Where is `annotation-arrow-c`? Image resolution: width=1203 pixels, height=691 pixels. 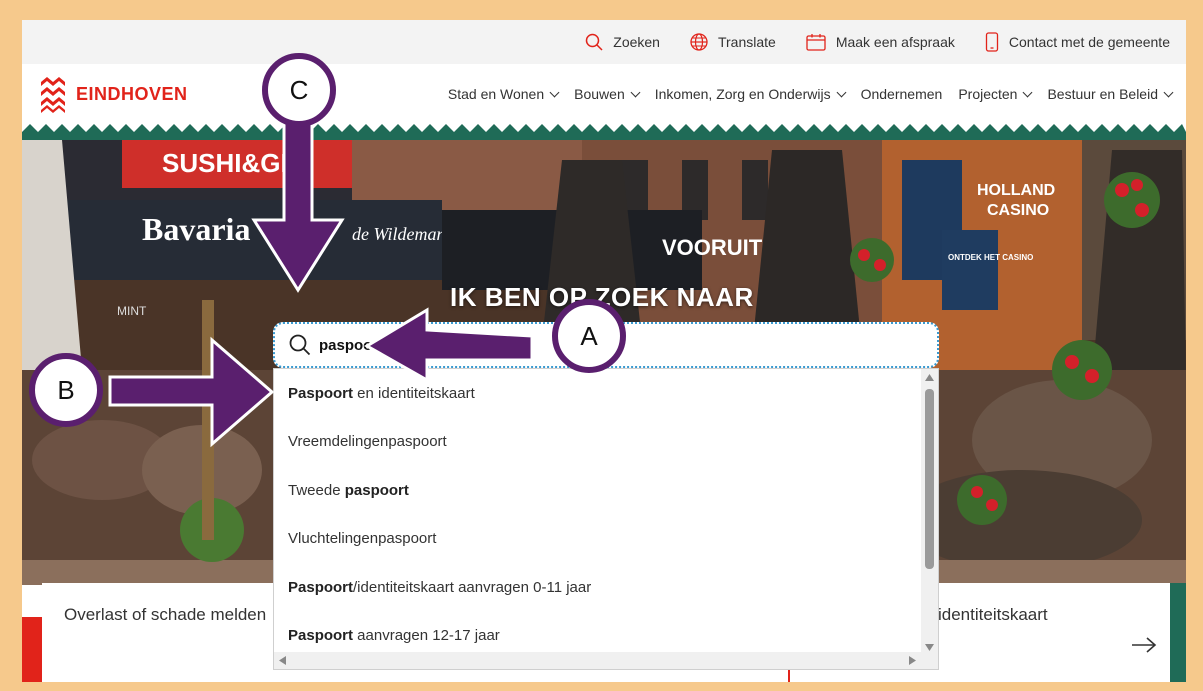
annotation-arrow-c is located at coordinates (298, 205).